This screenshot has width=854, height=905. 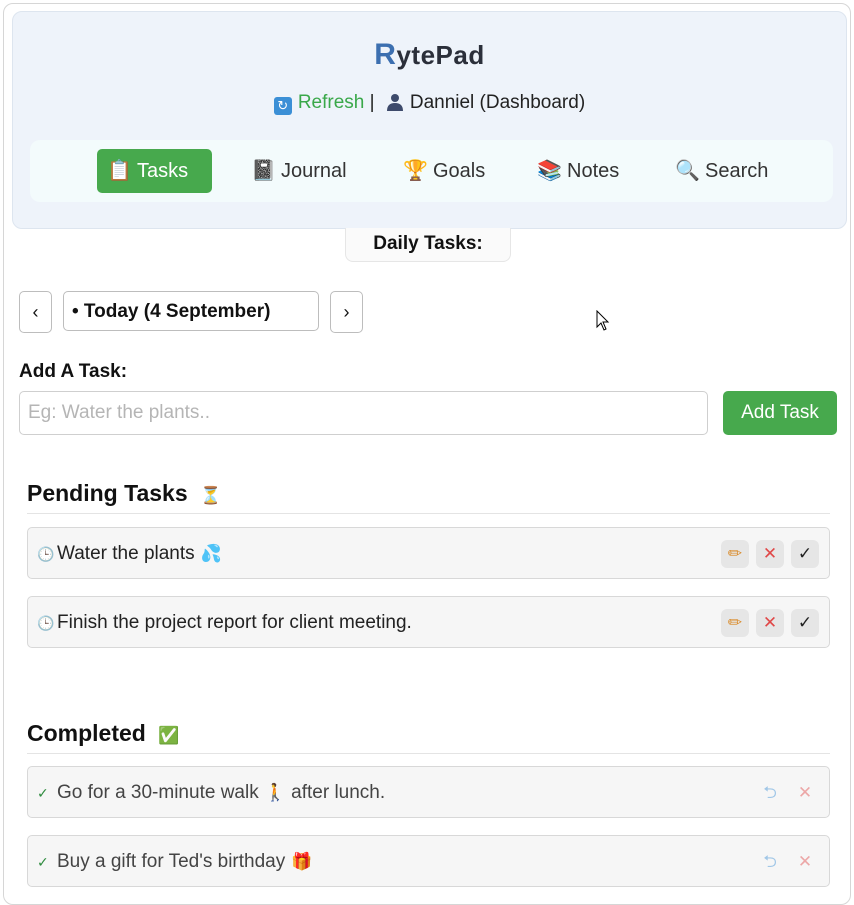 I want to click on pending-tasks-heading: Pending Tasks ⏳, so click(x=124, y=493).